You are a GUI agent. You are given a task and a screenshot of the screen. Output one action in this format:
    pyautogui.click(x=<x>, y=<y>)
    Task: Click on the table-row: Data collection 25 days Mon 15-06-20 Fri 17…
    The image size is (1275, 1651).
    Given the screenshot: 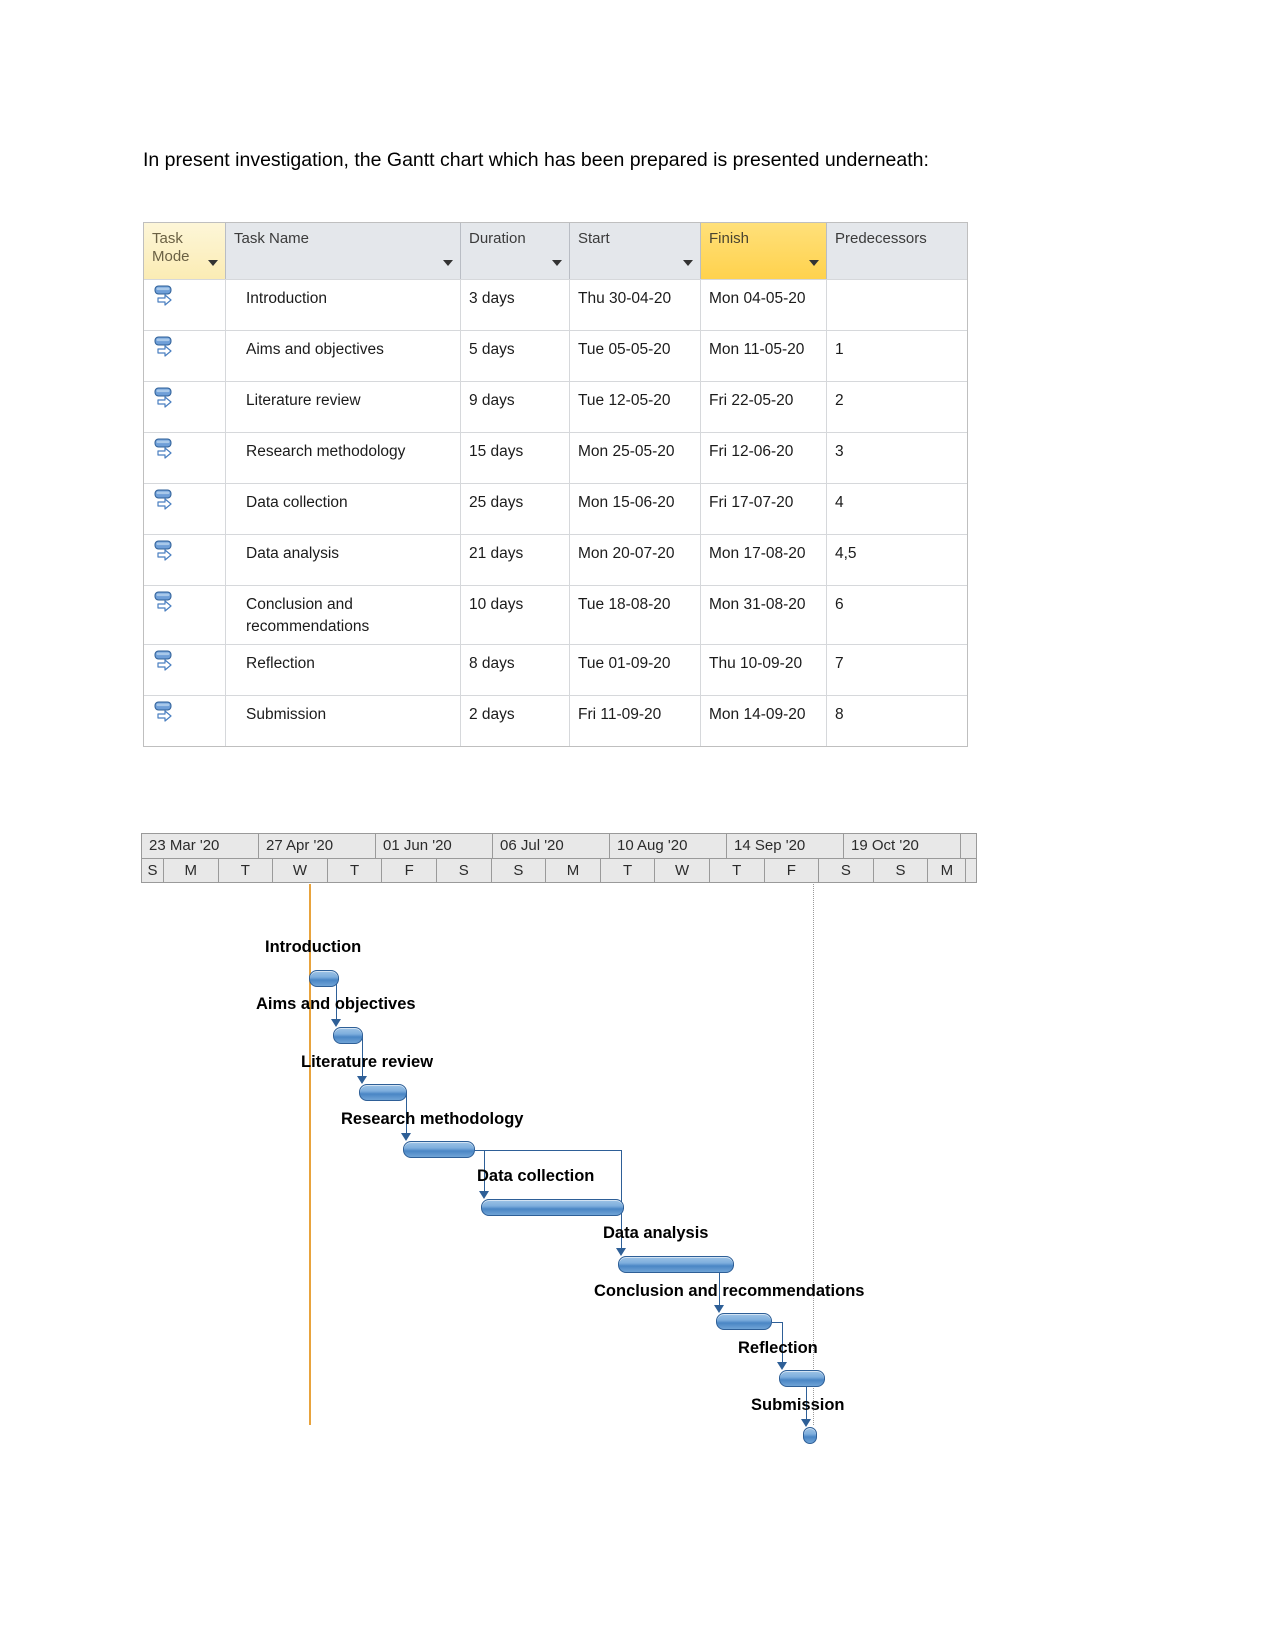 What is the action you would take?
    pyautogui.click(x=555, y=508)
    